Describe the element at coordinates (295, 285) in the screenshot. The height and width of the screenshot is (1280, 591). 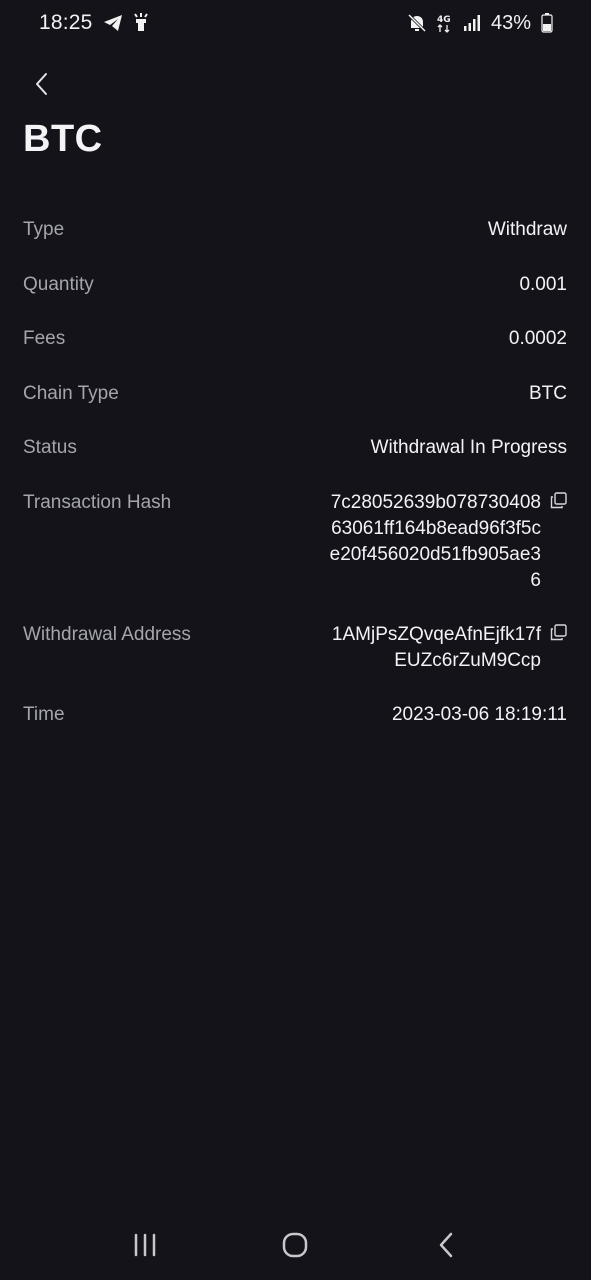
I see `detail-row-quantity: Quantity 0.001` at that location.